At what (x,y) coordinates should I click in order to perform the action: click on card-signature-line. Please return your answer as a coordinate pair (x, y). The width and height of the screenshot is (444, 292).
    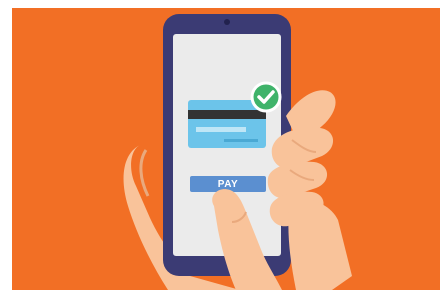
    Looking at the image, I should click on (221, 129).